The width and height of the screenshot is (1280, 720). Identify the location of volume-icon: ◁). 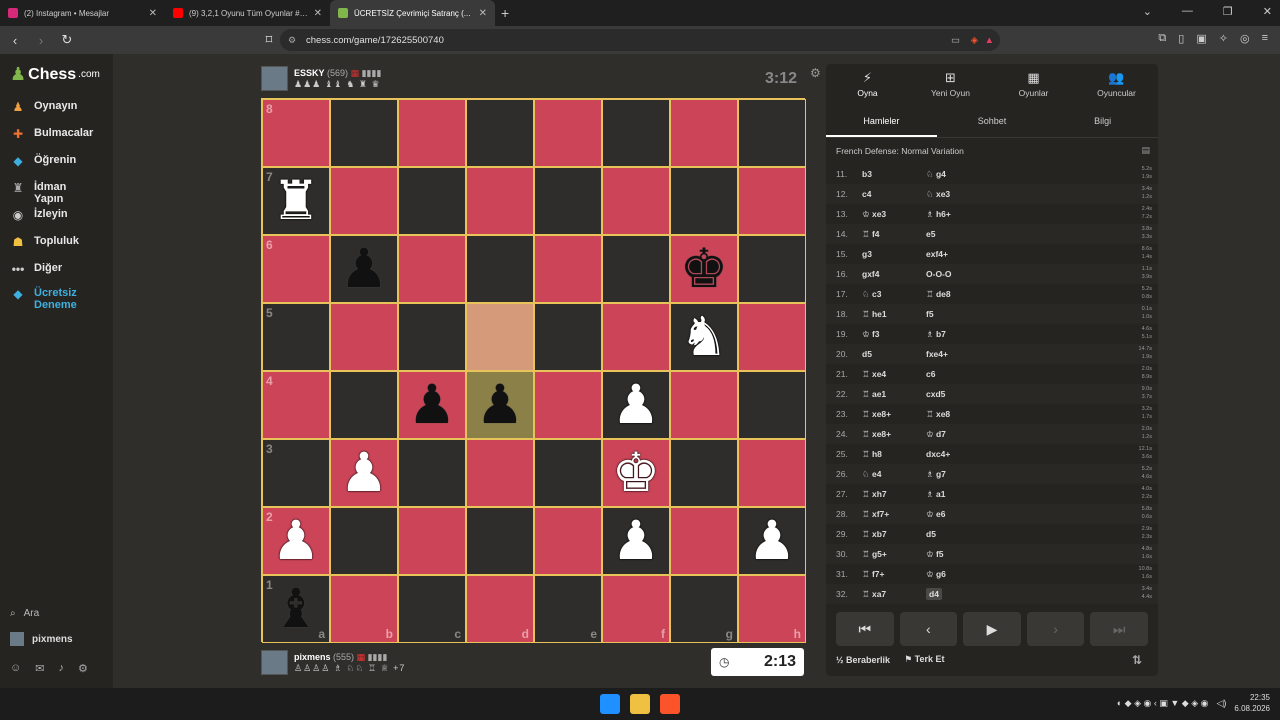
(1221, 703).